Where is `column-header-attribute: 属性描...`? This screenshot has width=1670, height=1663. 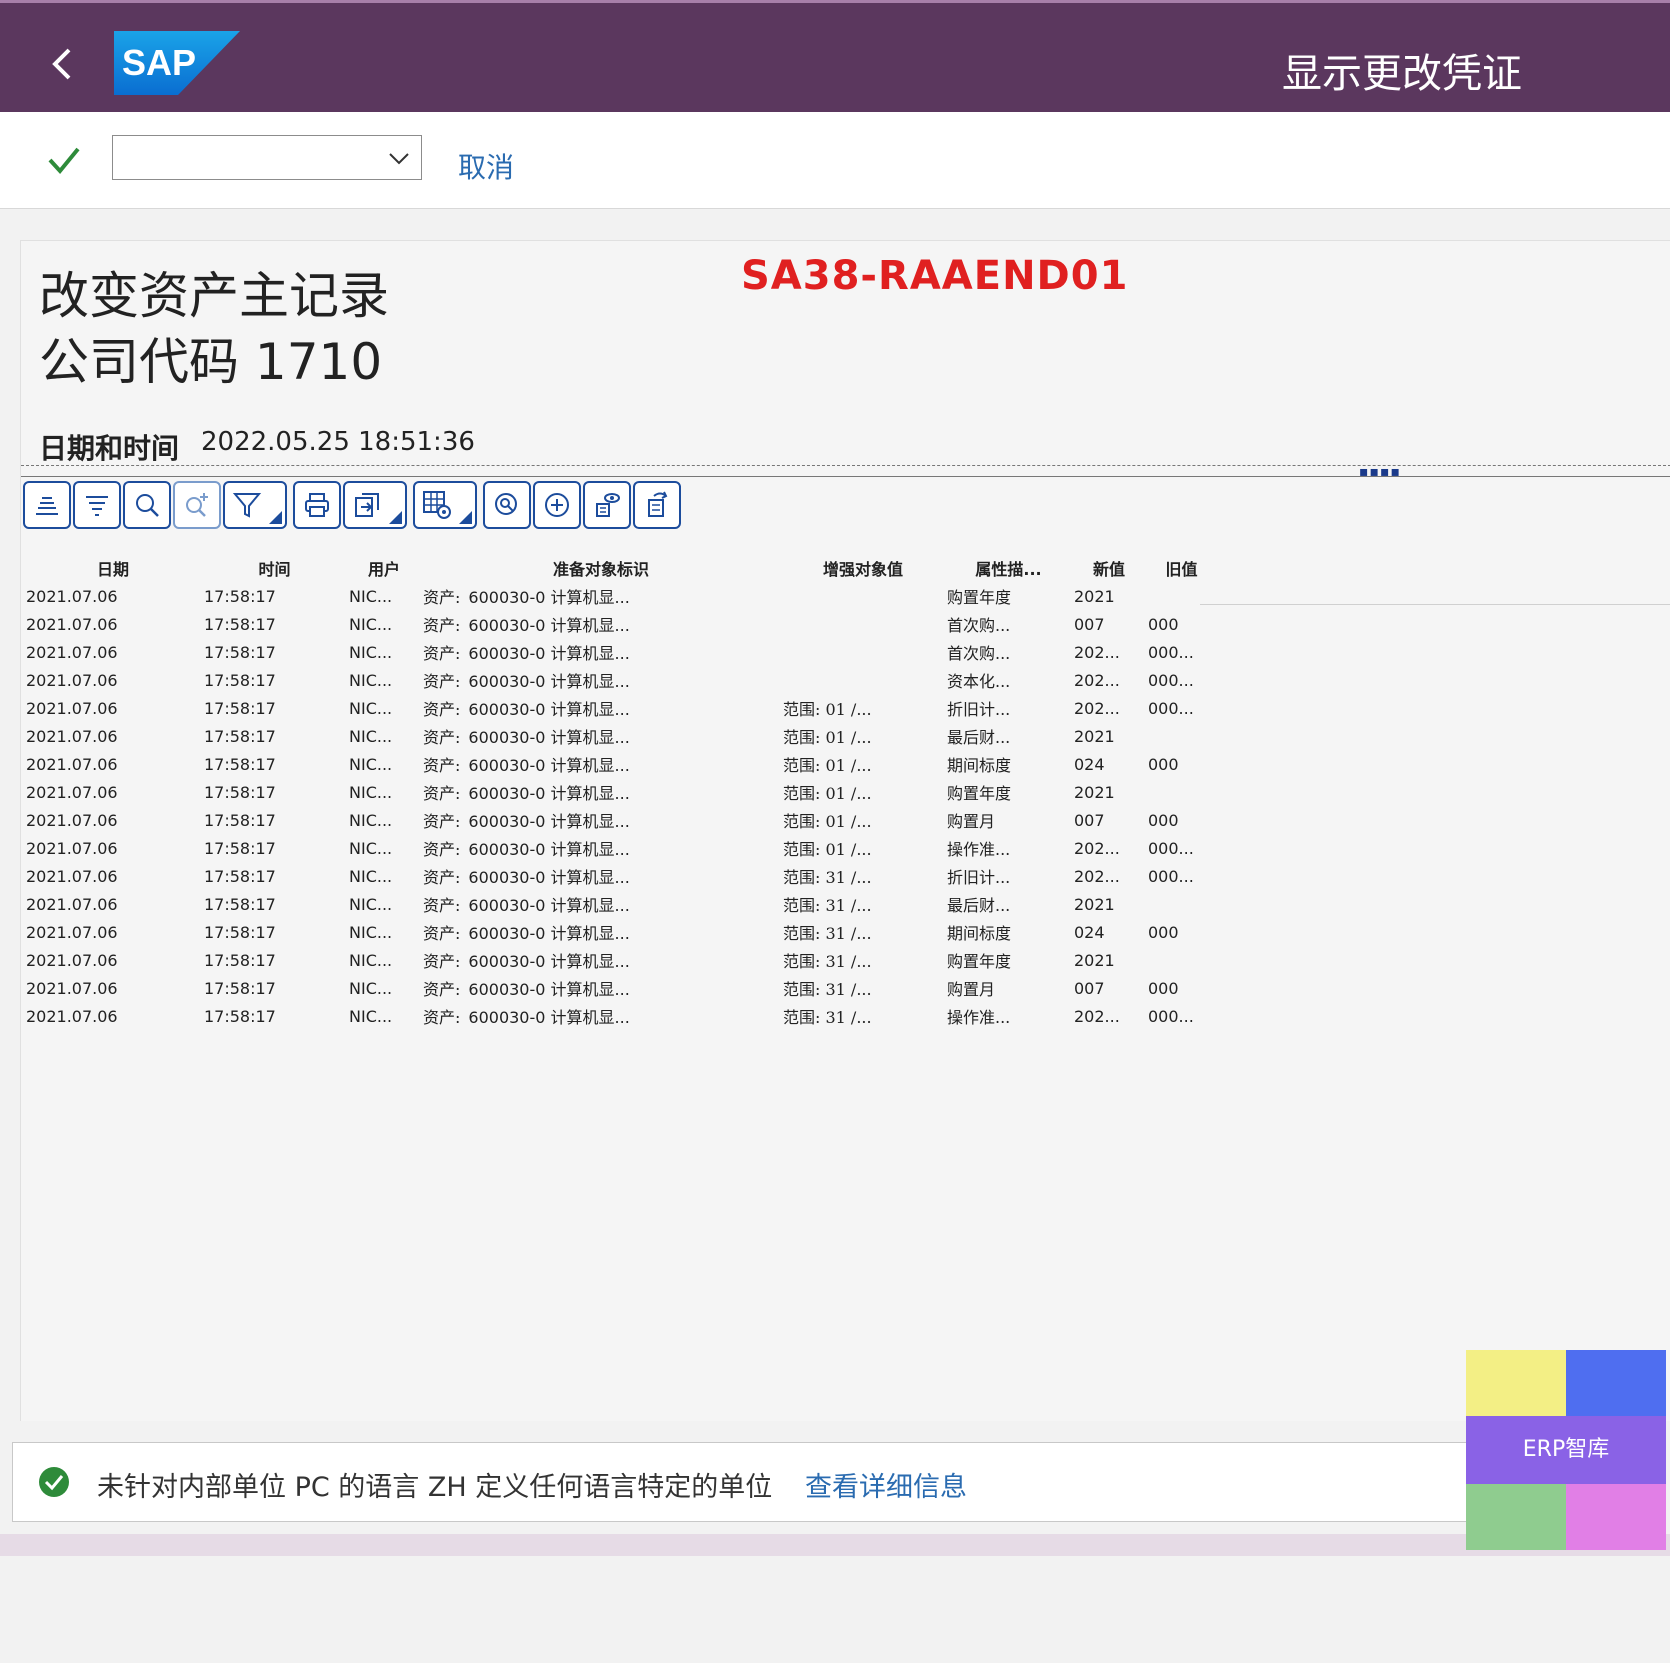
column-header-attribute: 属性描... is located at coordinates (1008, 568).